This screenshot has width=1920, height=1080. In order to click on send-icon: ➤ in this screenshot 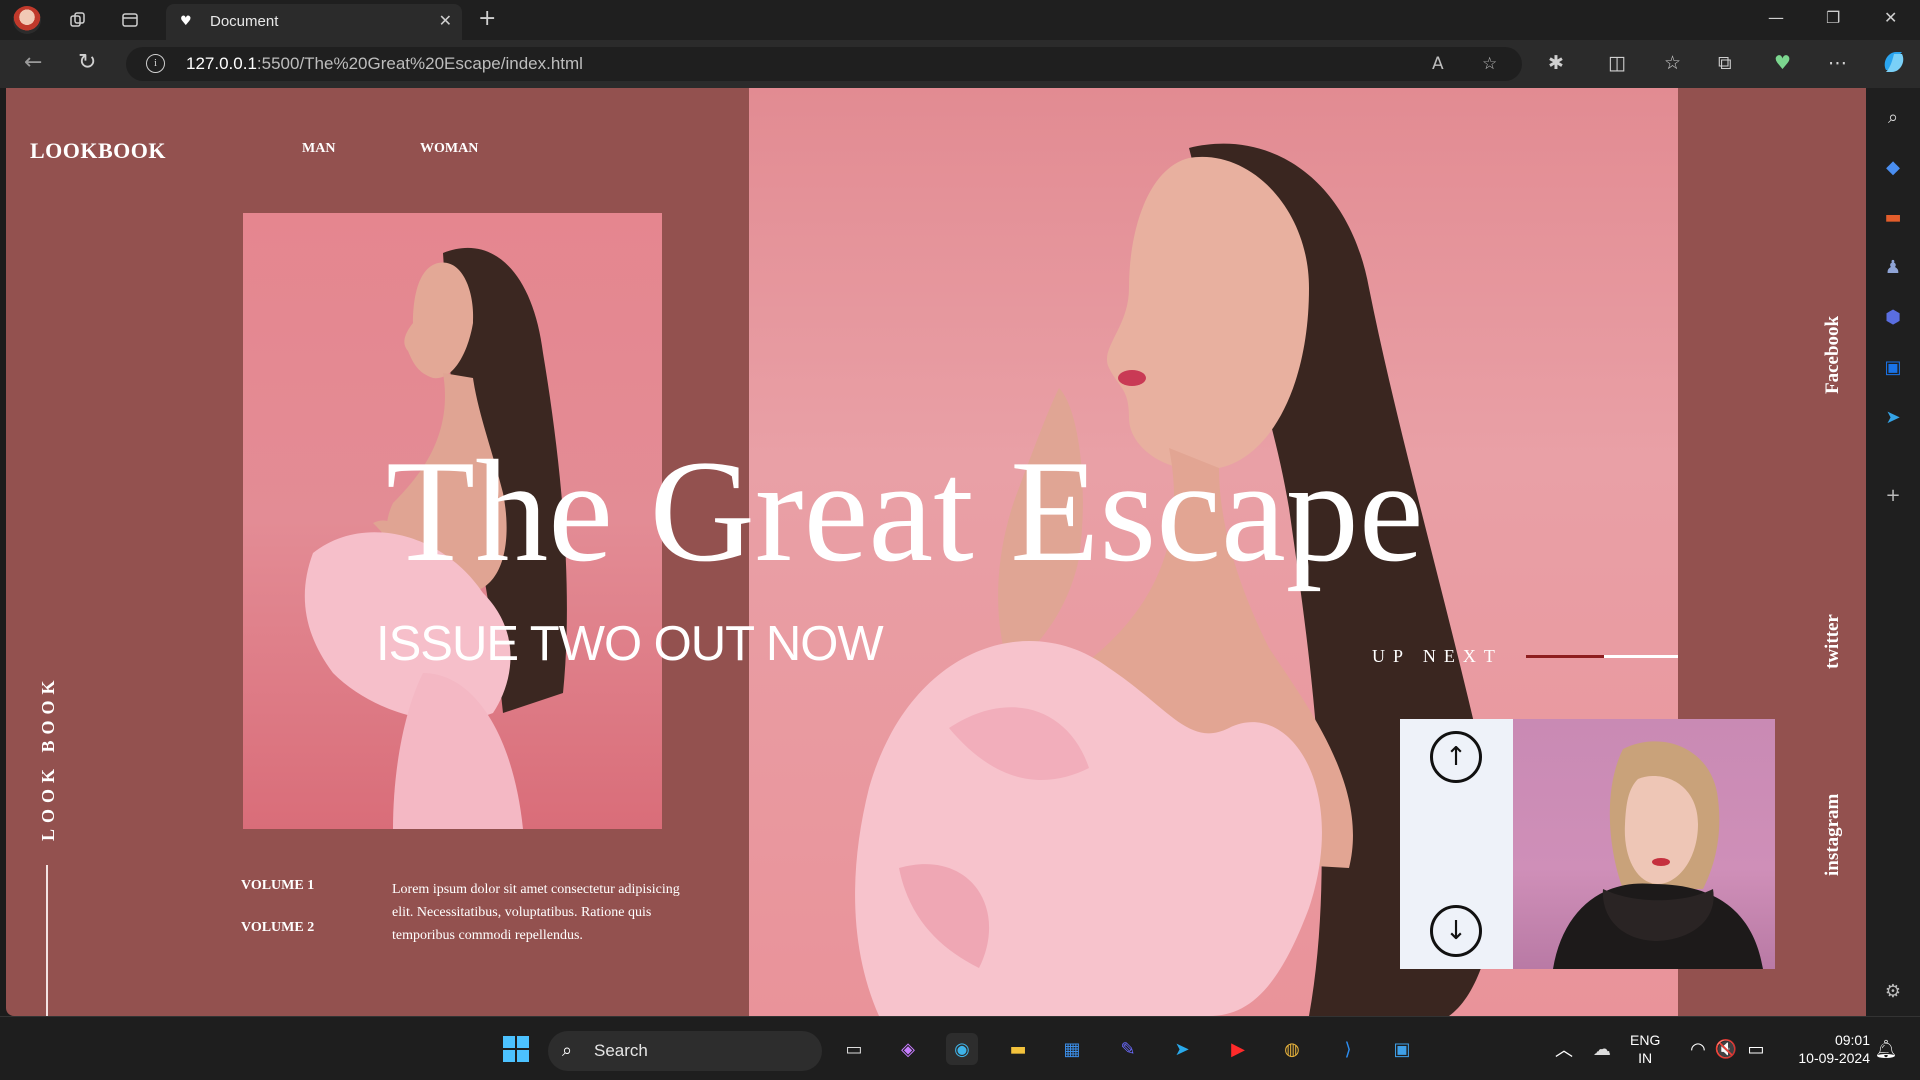, I will do `click(1893, 417)`.